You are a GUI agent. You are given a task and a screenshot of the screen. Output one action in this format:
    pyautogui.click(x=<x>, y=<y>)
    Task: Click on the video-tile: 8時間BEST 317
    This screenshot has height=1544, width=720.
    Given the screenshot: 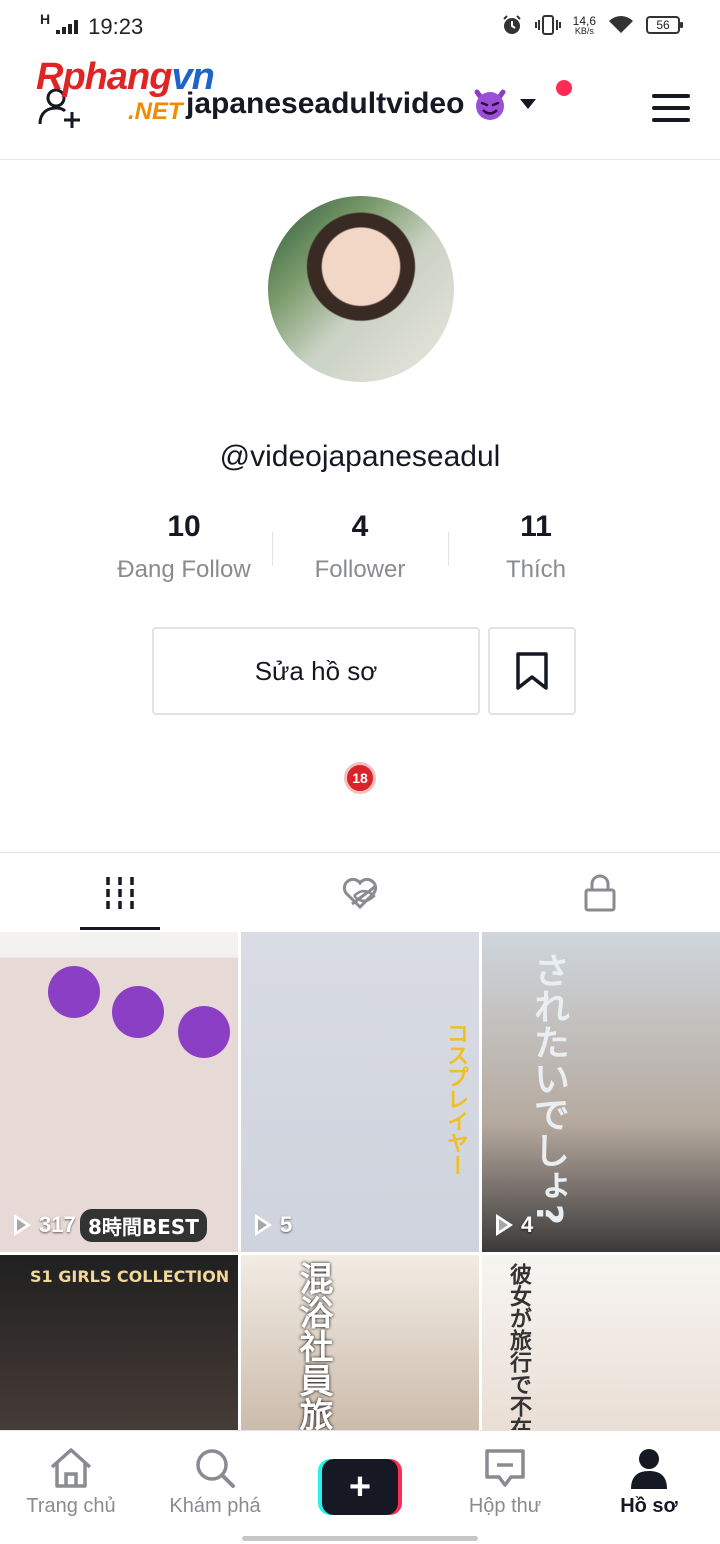 What is the action you would take?
    pyautogui.click(x=119, y=1092)
    